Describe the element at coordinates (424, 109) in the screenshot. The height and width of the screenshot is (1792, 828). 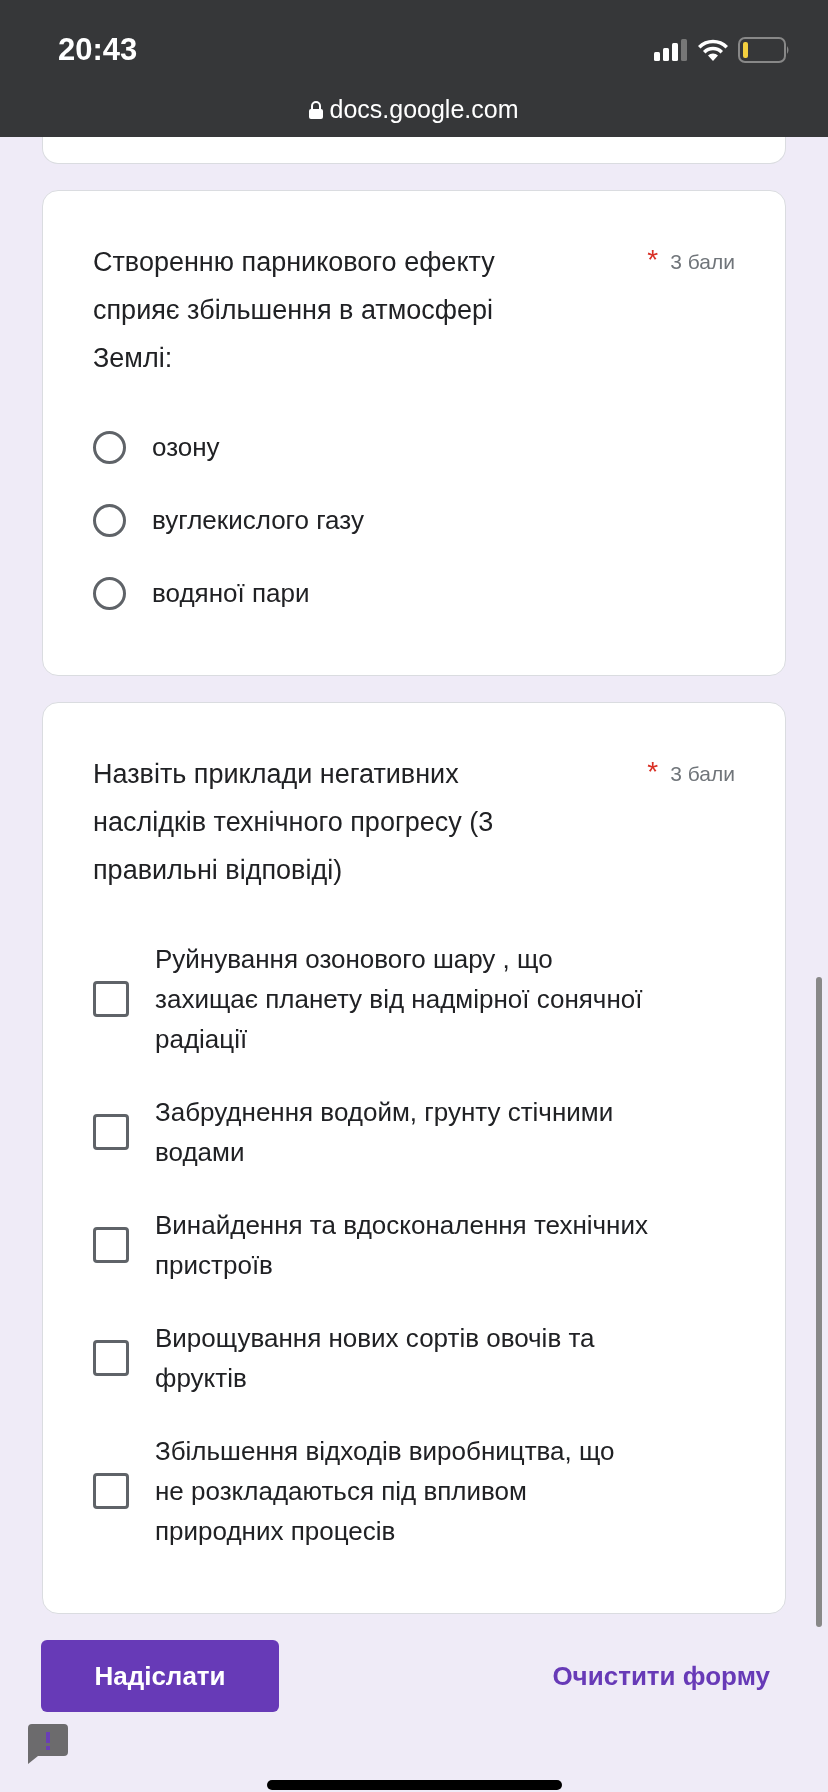
I see `url-text: docs.google.com` at that location.